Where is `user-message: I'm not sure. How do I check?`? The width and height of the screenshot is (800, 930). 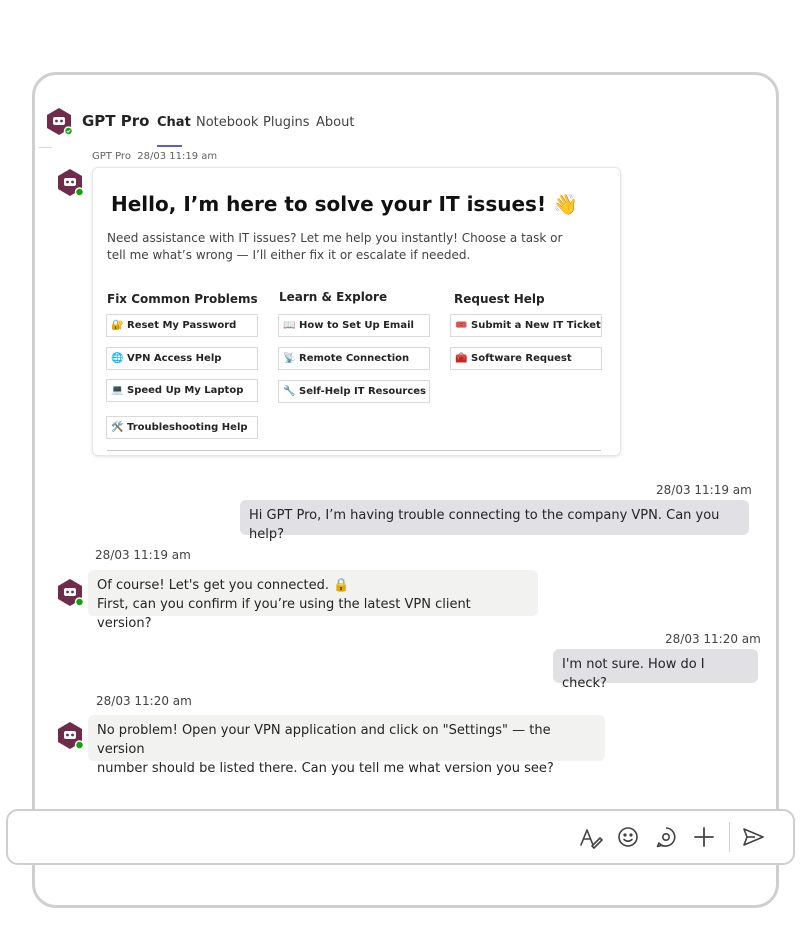
user-message: I'm not sure. How do I check? is located at coordinates (655, 670).